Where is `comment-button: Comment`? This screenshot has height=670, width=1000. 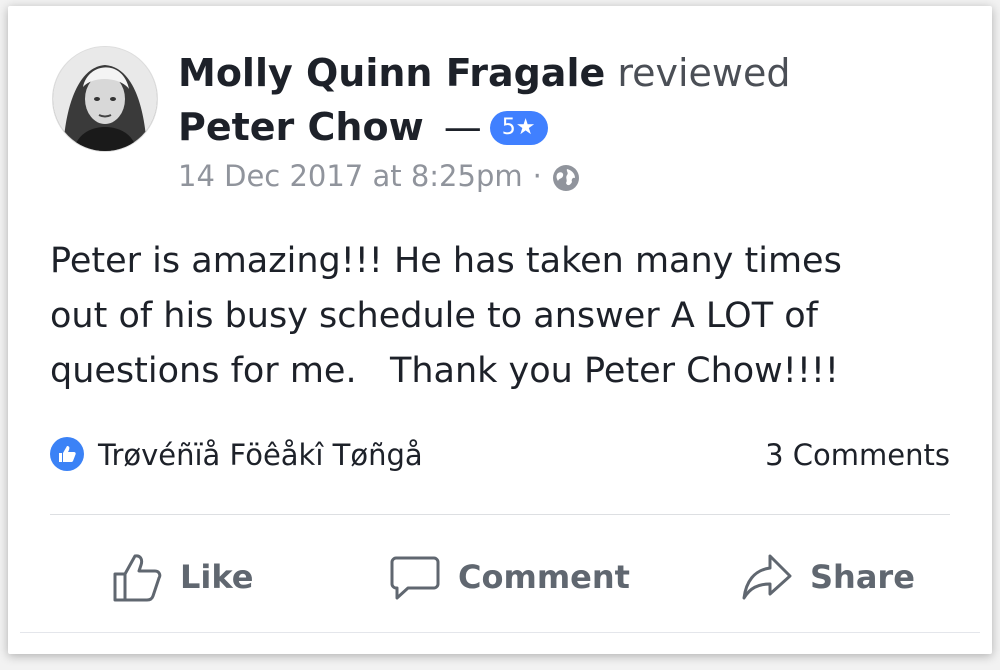
comment-button: Comment is located at coordinates (509, 577).